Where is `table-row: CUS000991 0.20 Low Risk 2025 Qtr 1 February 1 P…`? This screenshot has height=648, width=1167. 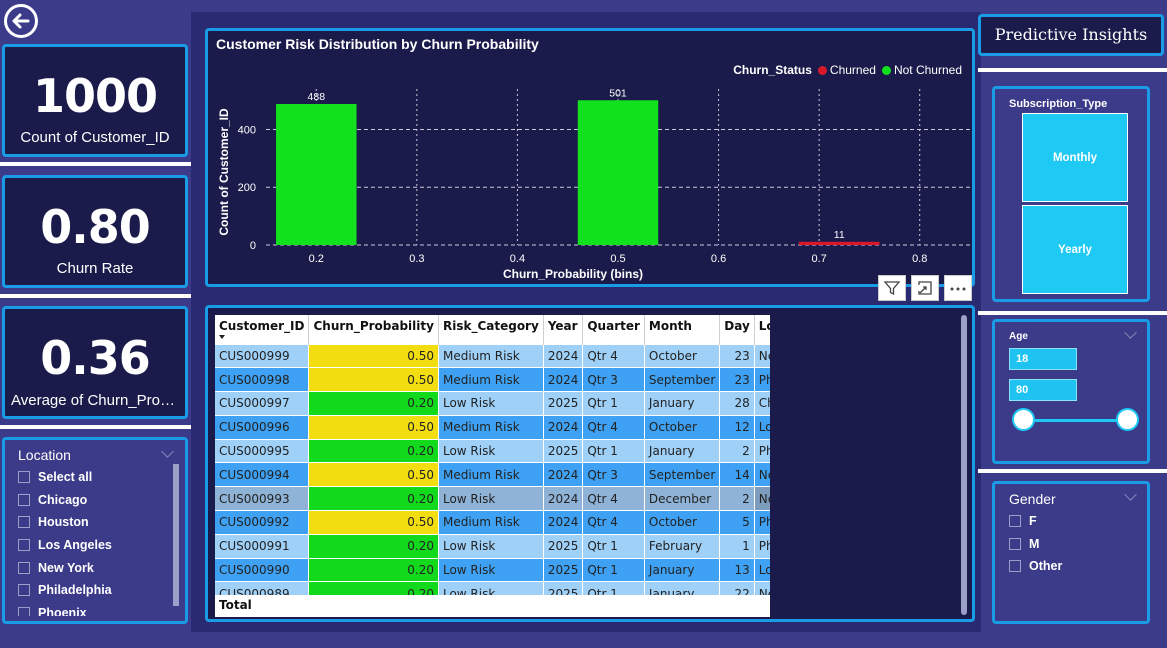 table-row: CUS000991 0.20 Low Risk 2025 Qtr 1 February 1 P… is located at coordinates (492, 546).